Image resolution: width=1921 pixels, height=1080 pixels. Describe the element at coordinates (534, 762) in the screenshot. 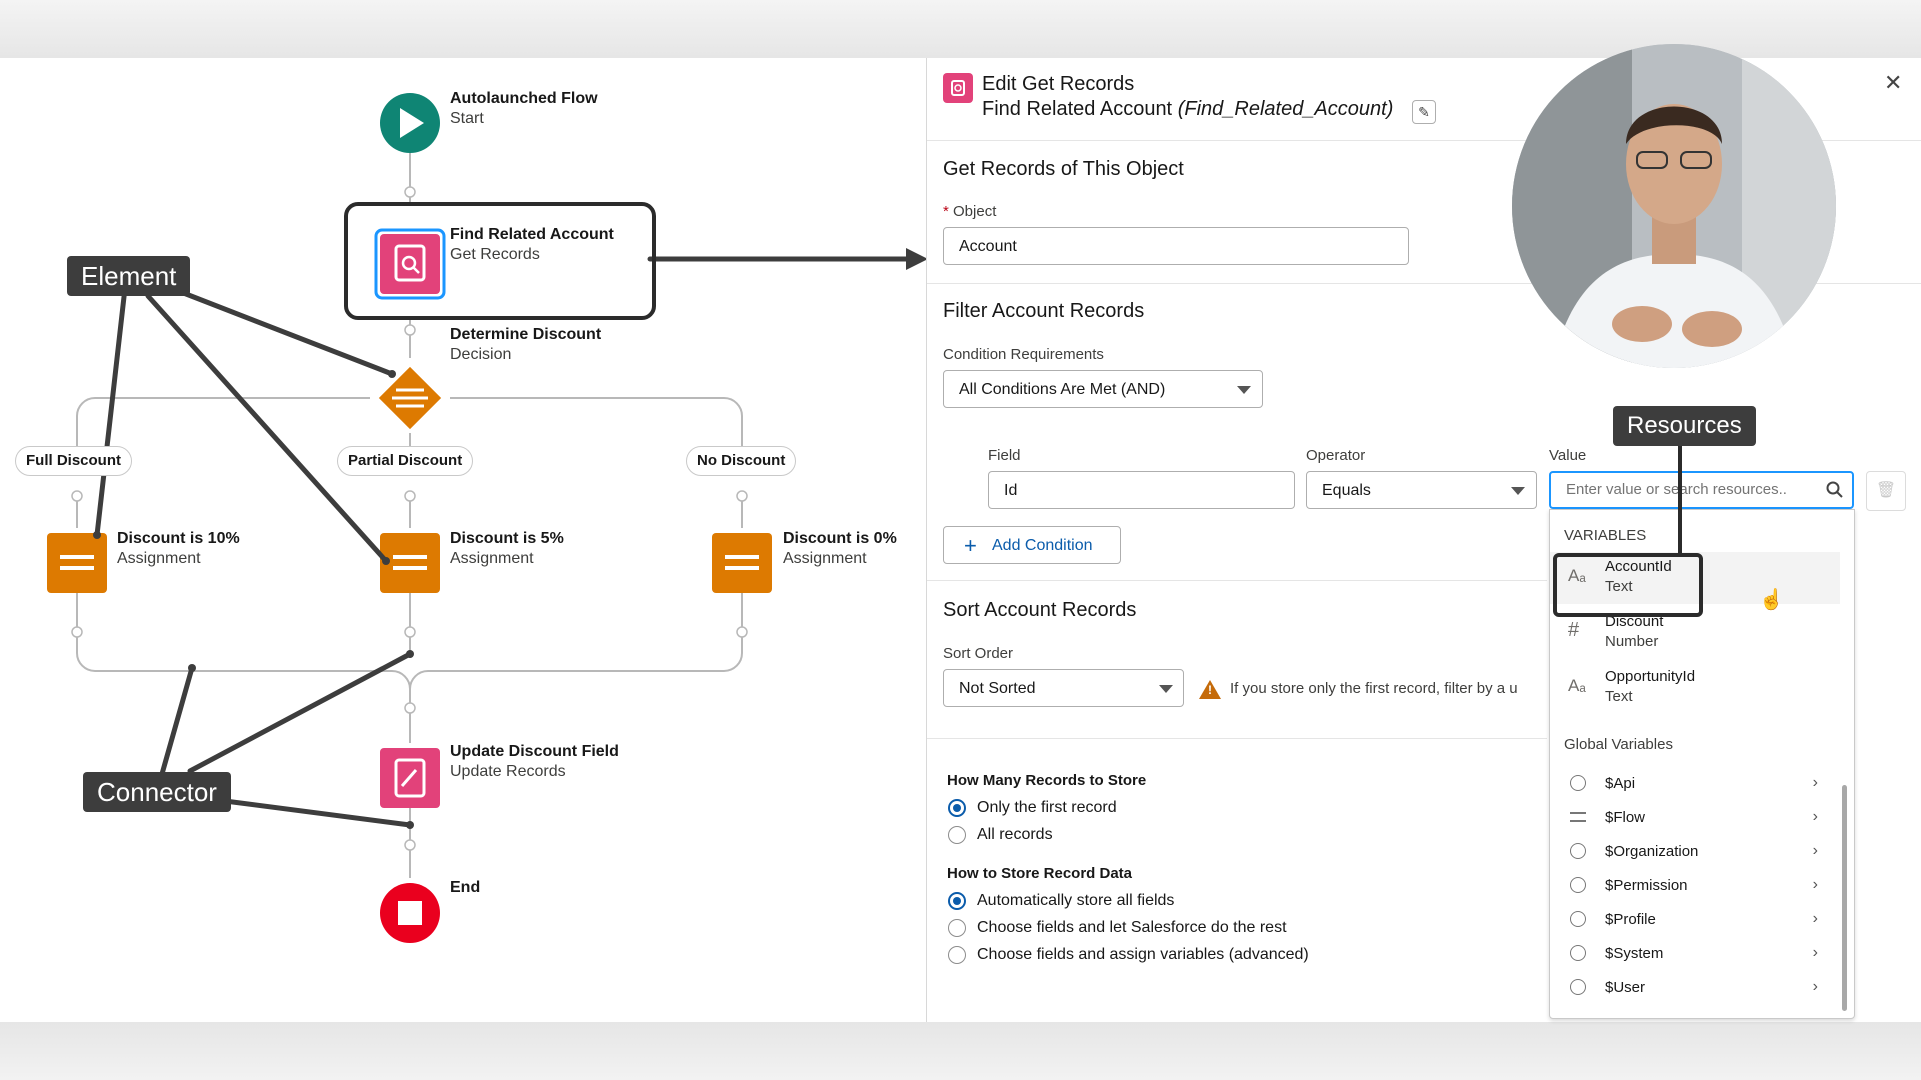

I see `update-label: Update Discount Field Update Records` at that location.